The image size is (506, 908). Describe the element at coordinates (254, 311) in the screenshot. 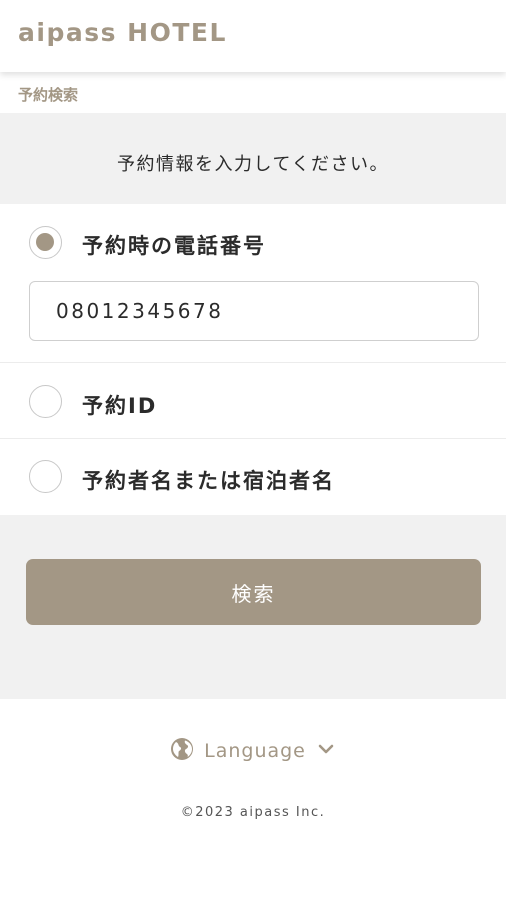

I see `phone-number-input` at that location.